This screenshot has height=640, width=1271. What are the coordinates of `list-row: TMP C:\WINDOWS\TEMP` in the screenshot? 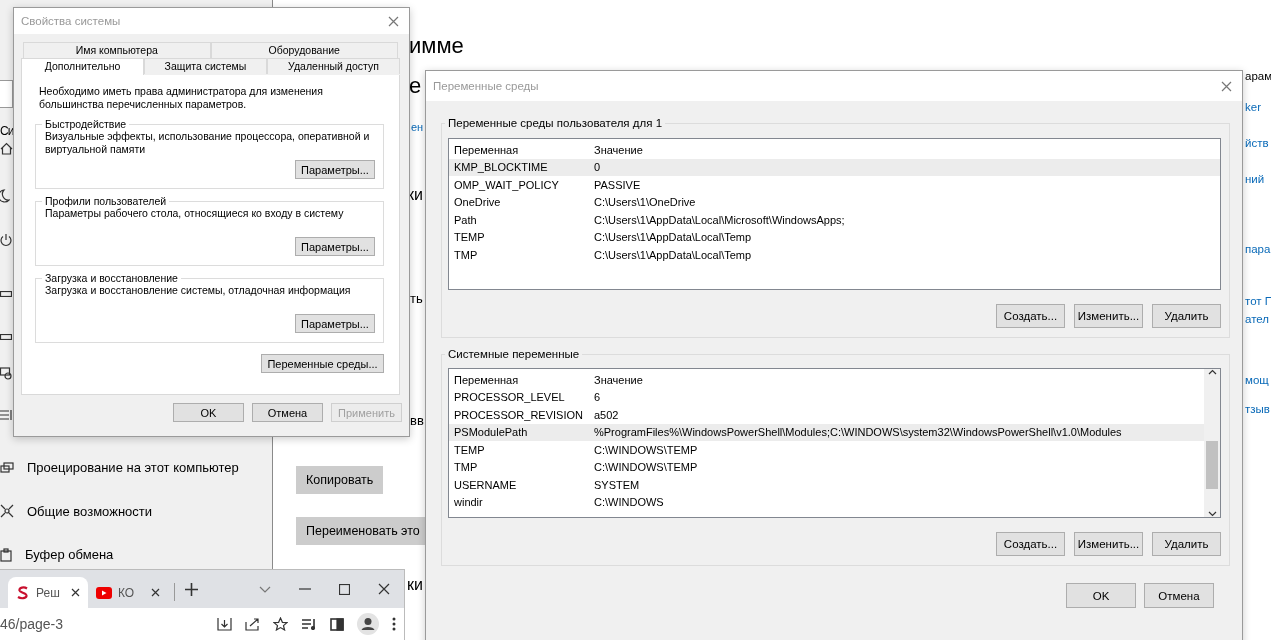 It's located at (826, 467).